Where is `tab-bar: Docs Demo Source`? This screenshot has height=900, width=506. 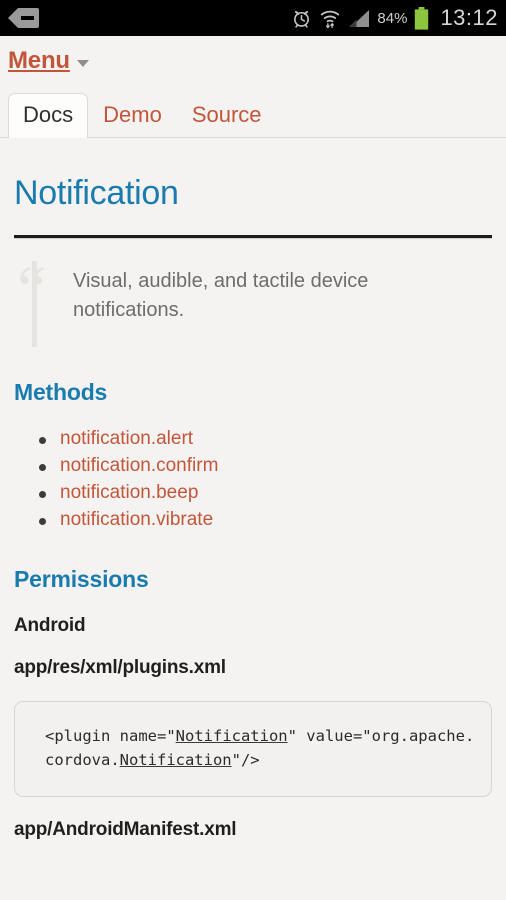
tab-bar: Docs Demo Source is located at coordinates (253, 112).